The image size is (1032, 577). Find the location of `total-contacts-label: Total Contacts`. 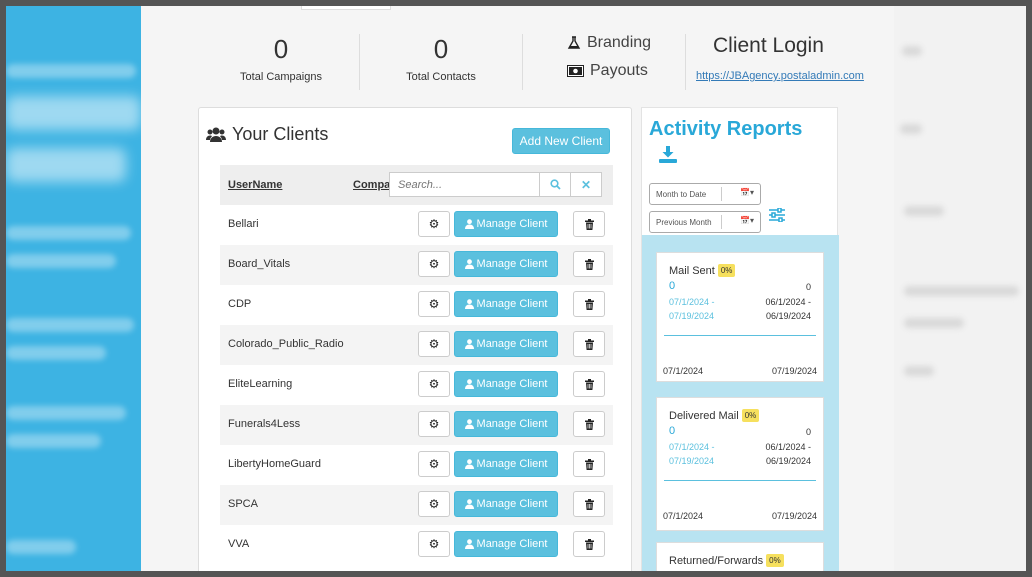

total-contacts-label: Total Contacts is located at coordinates (441, 77).